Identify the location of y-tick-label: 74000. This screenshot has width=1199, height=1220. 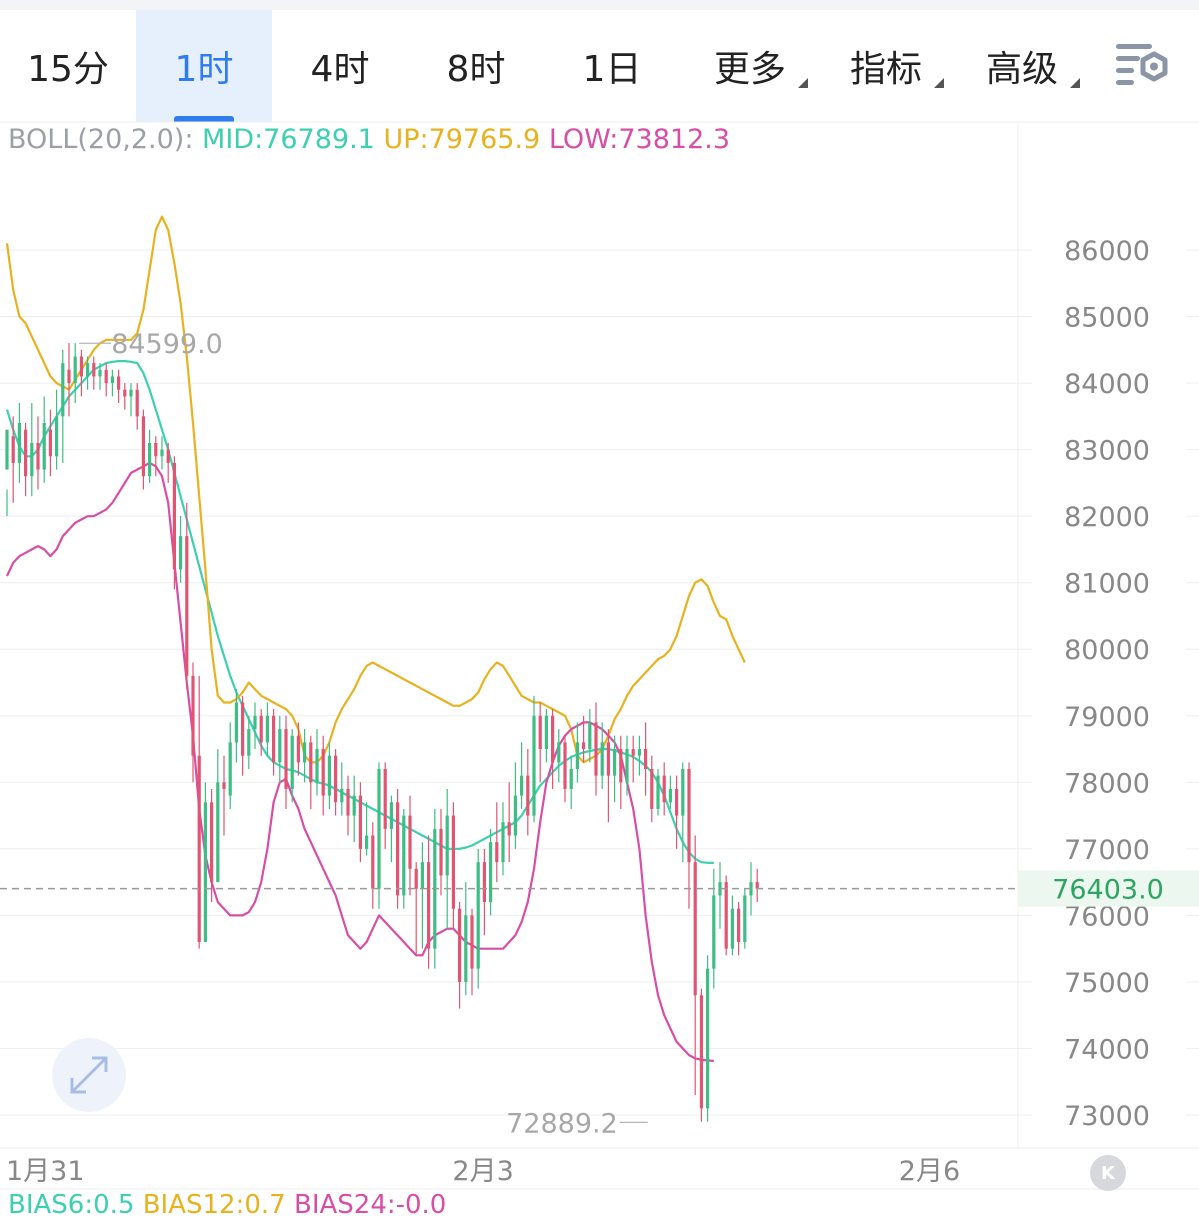
(1107, 1049).